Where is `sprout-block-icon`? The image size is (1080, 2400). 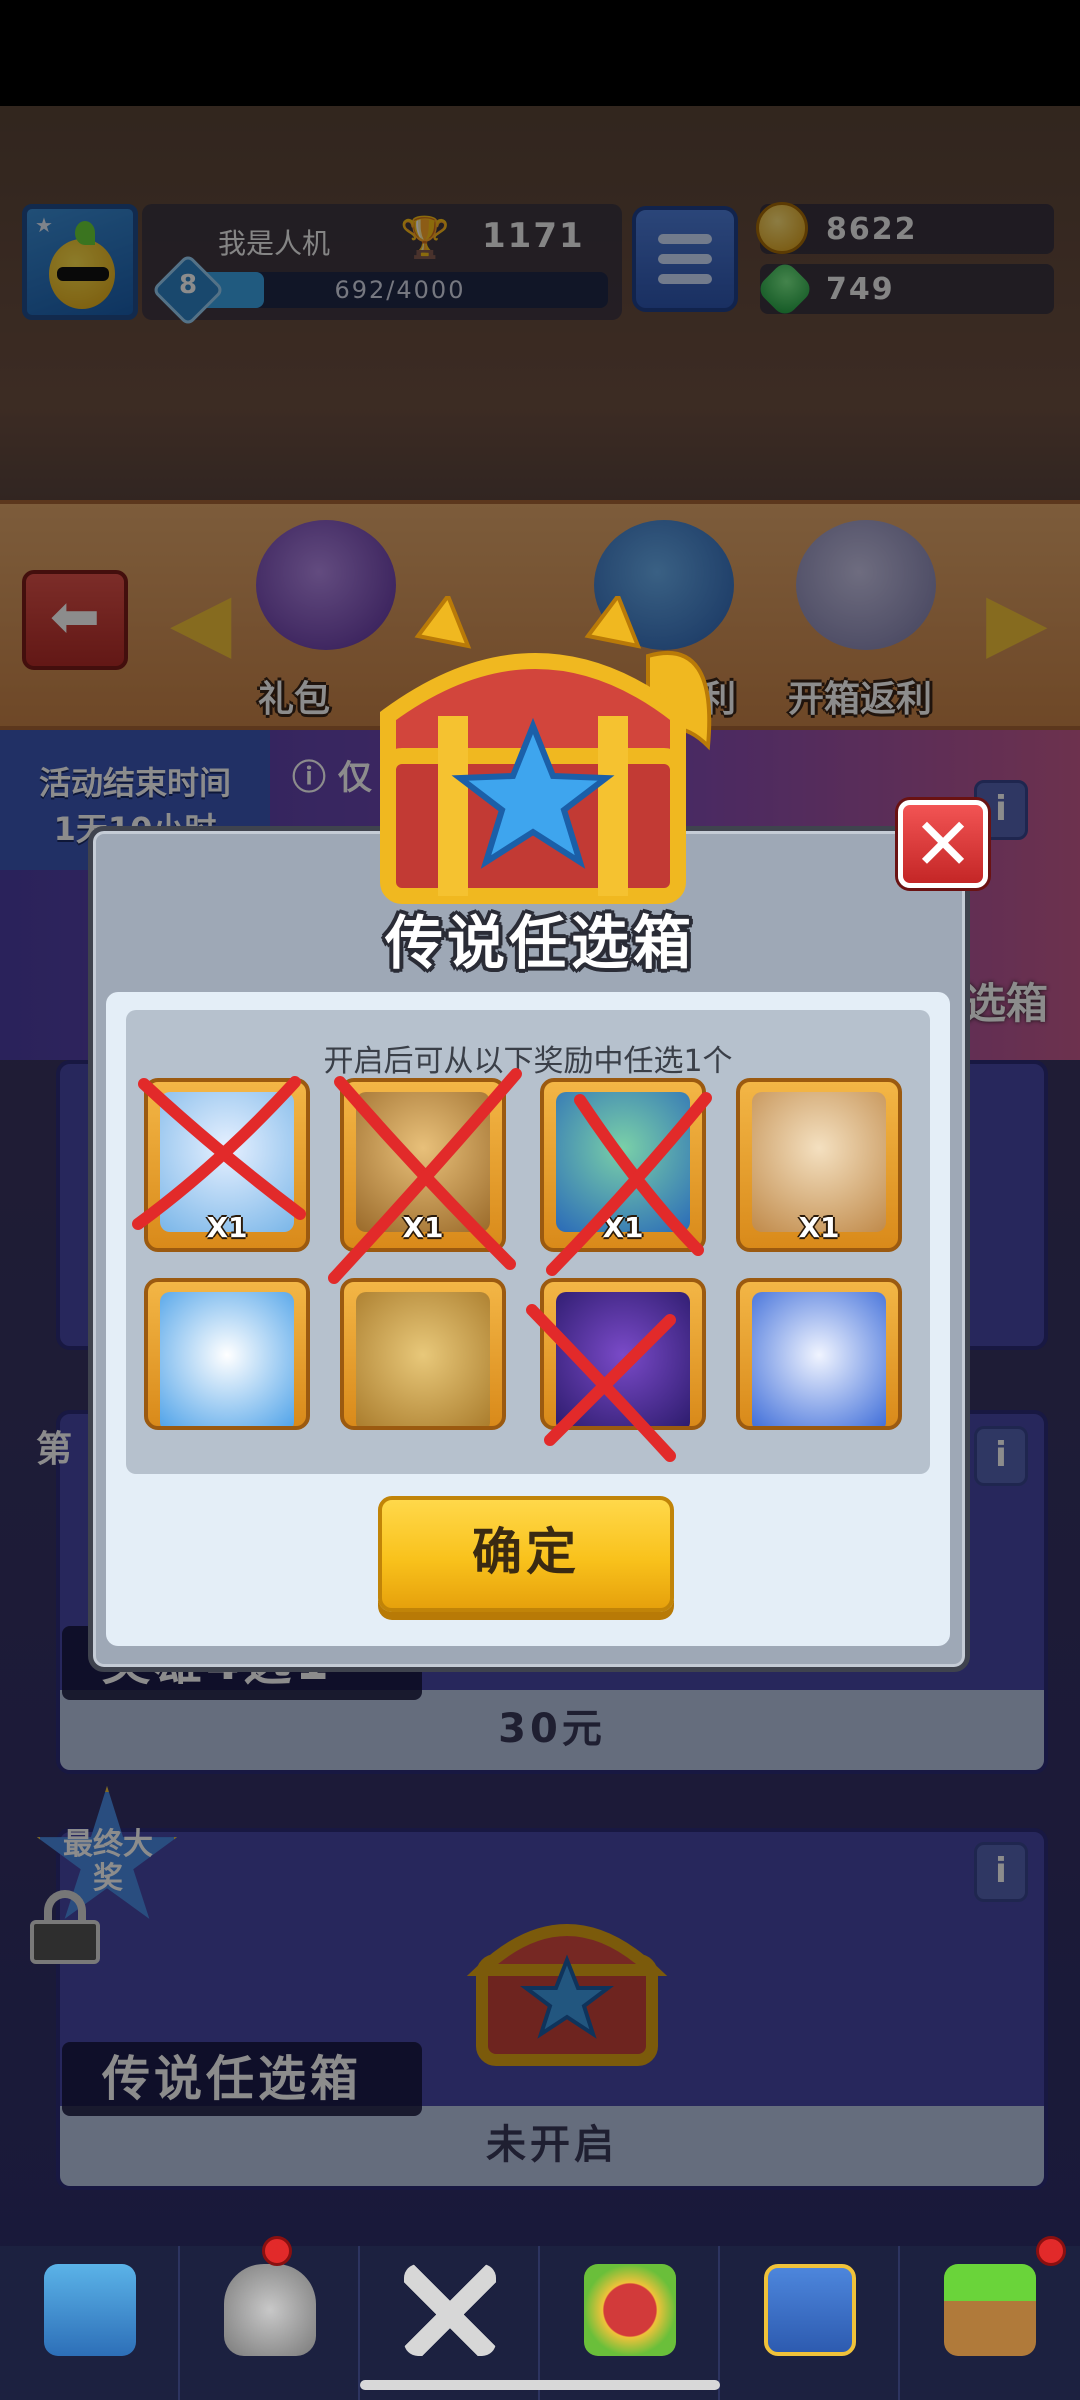
sprout-block-icon is located at coordinates (990, 2310).